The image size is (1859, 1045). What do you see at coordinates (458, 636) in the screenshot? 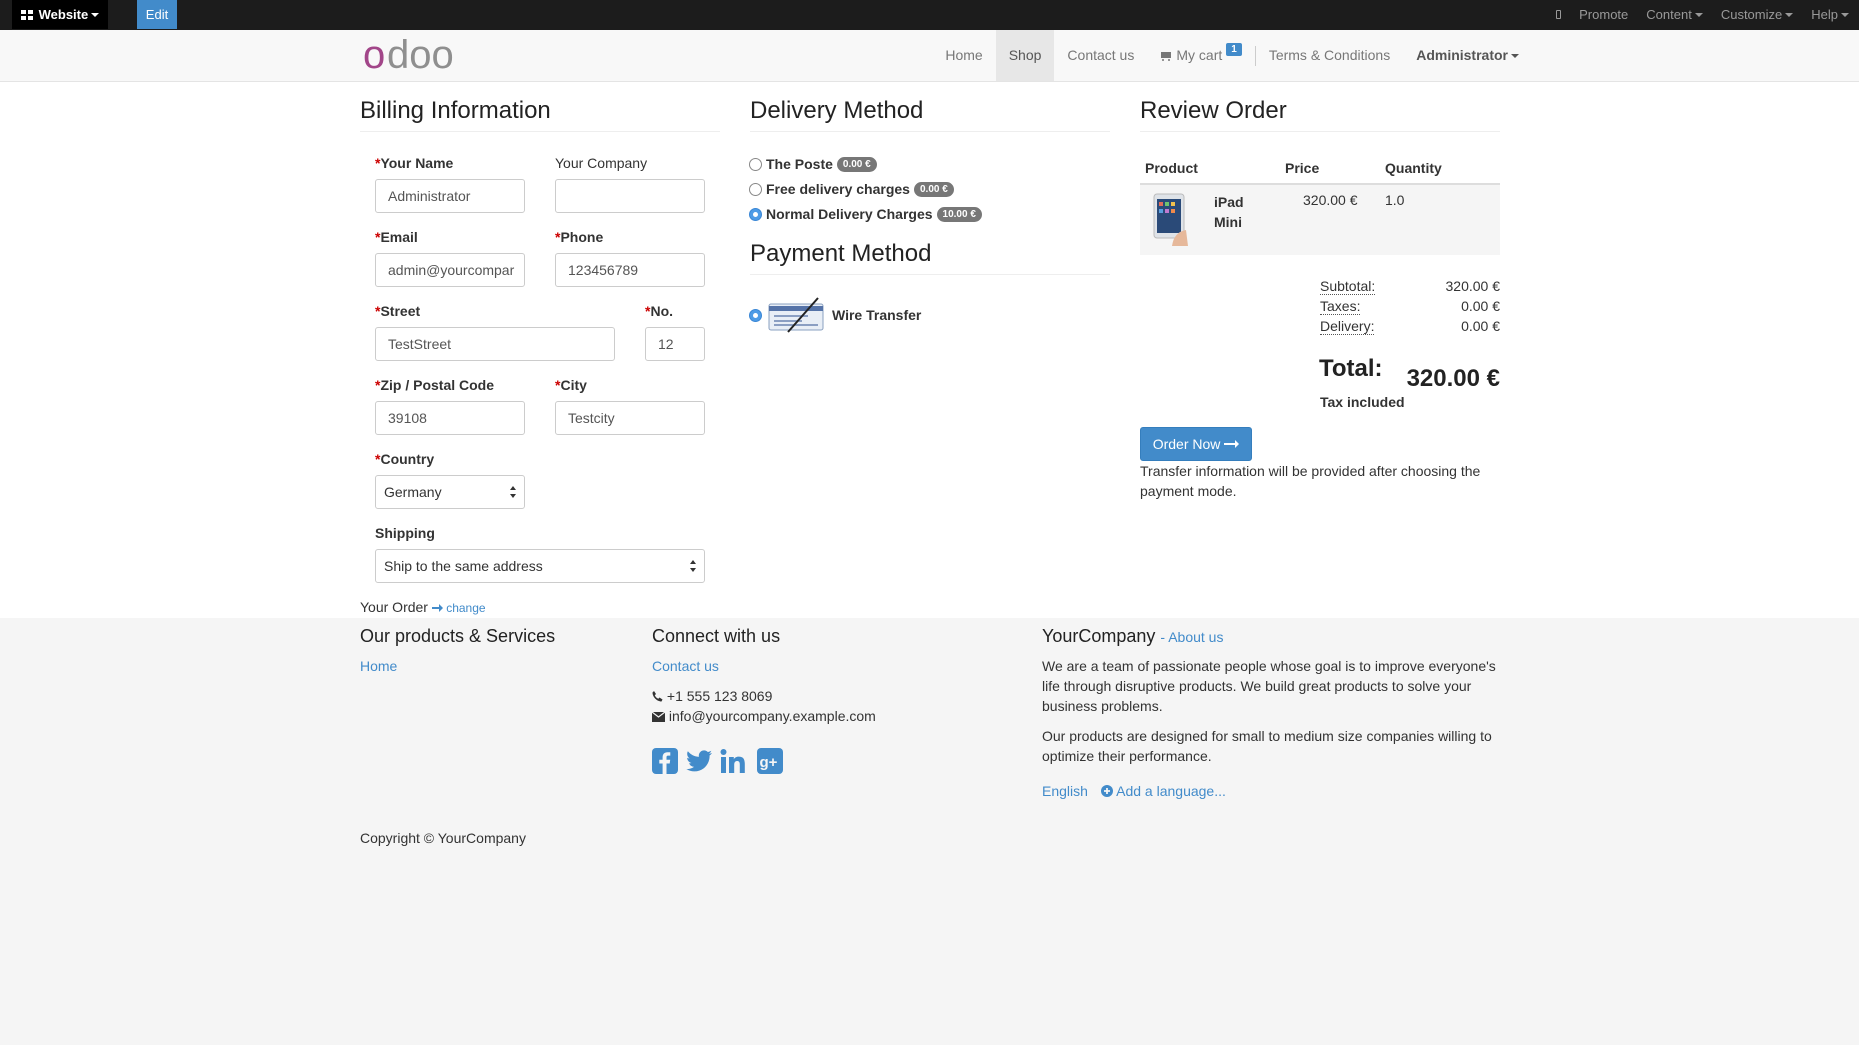
I see `footer-products-title: Our products & Services` at bounding box center [458, 636].